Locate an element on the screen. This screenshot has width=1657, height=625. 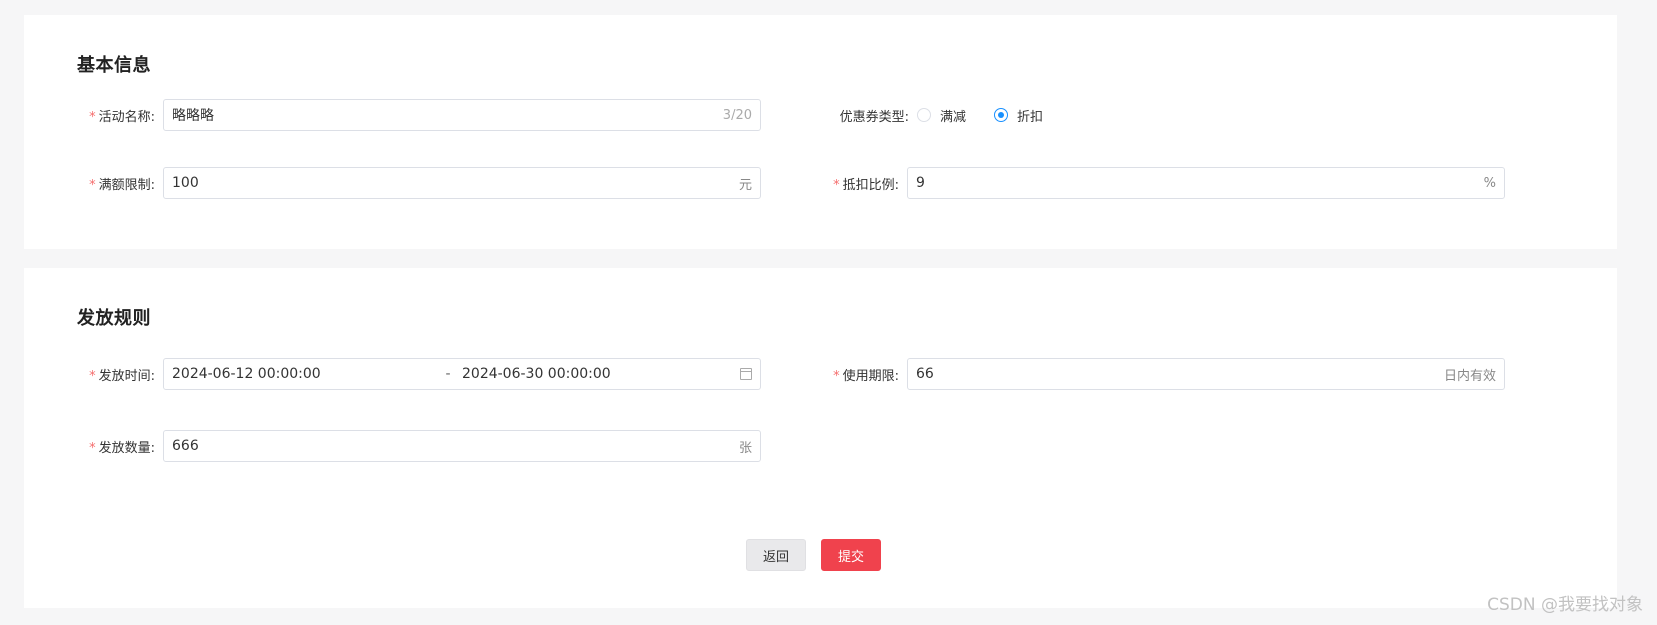
radio-unchecked-icon is located at coordinates (924, 115).